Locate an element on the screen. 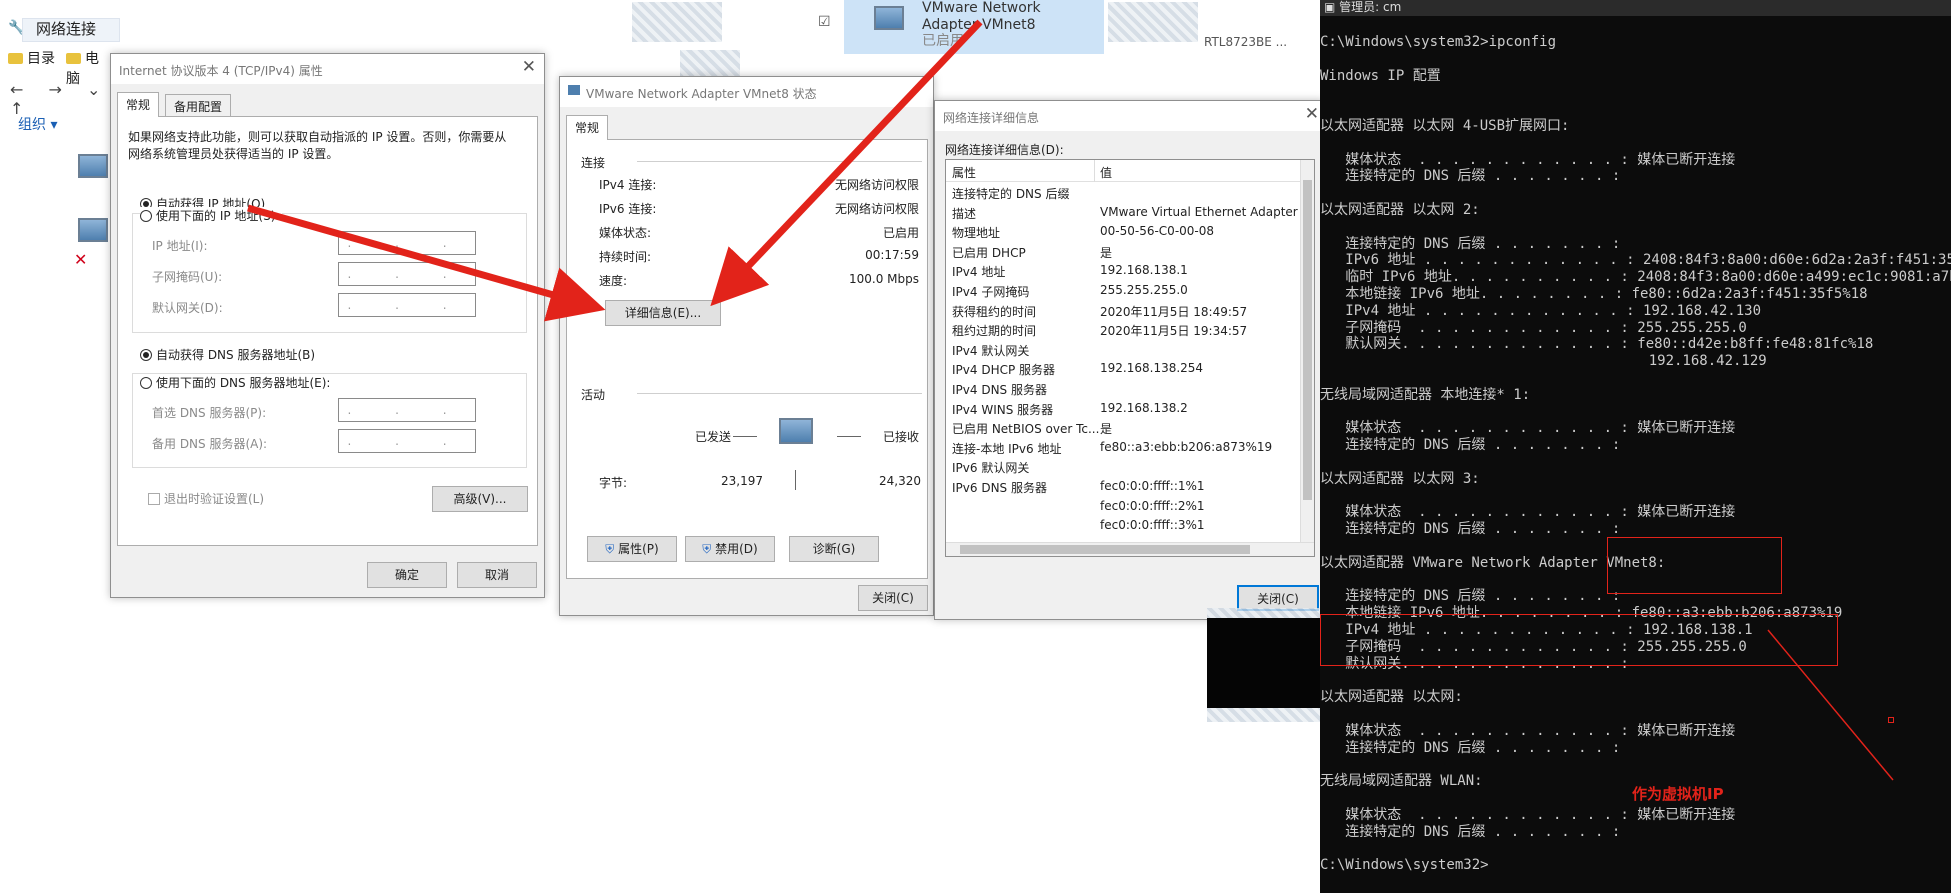  arrow-vmnet8-to-details is located at coordinates (846, 163).